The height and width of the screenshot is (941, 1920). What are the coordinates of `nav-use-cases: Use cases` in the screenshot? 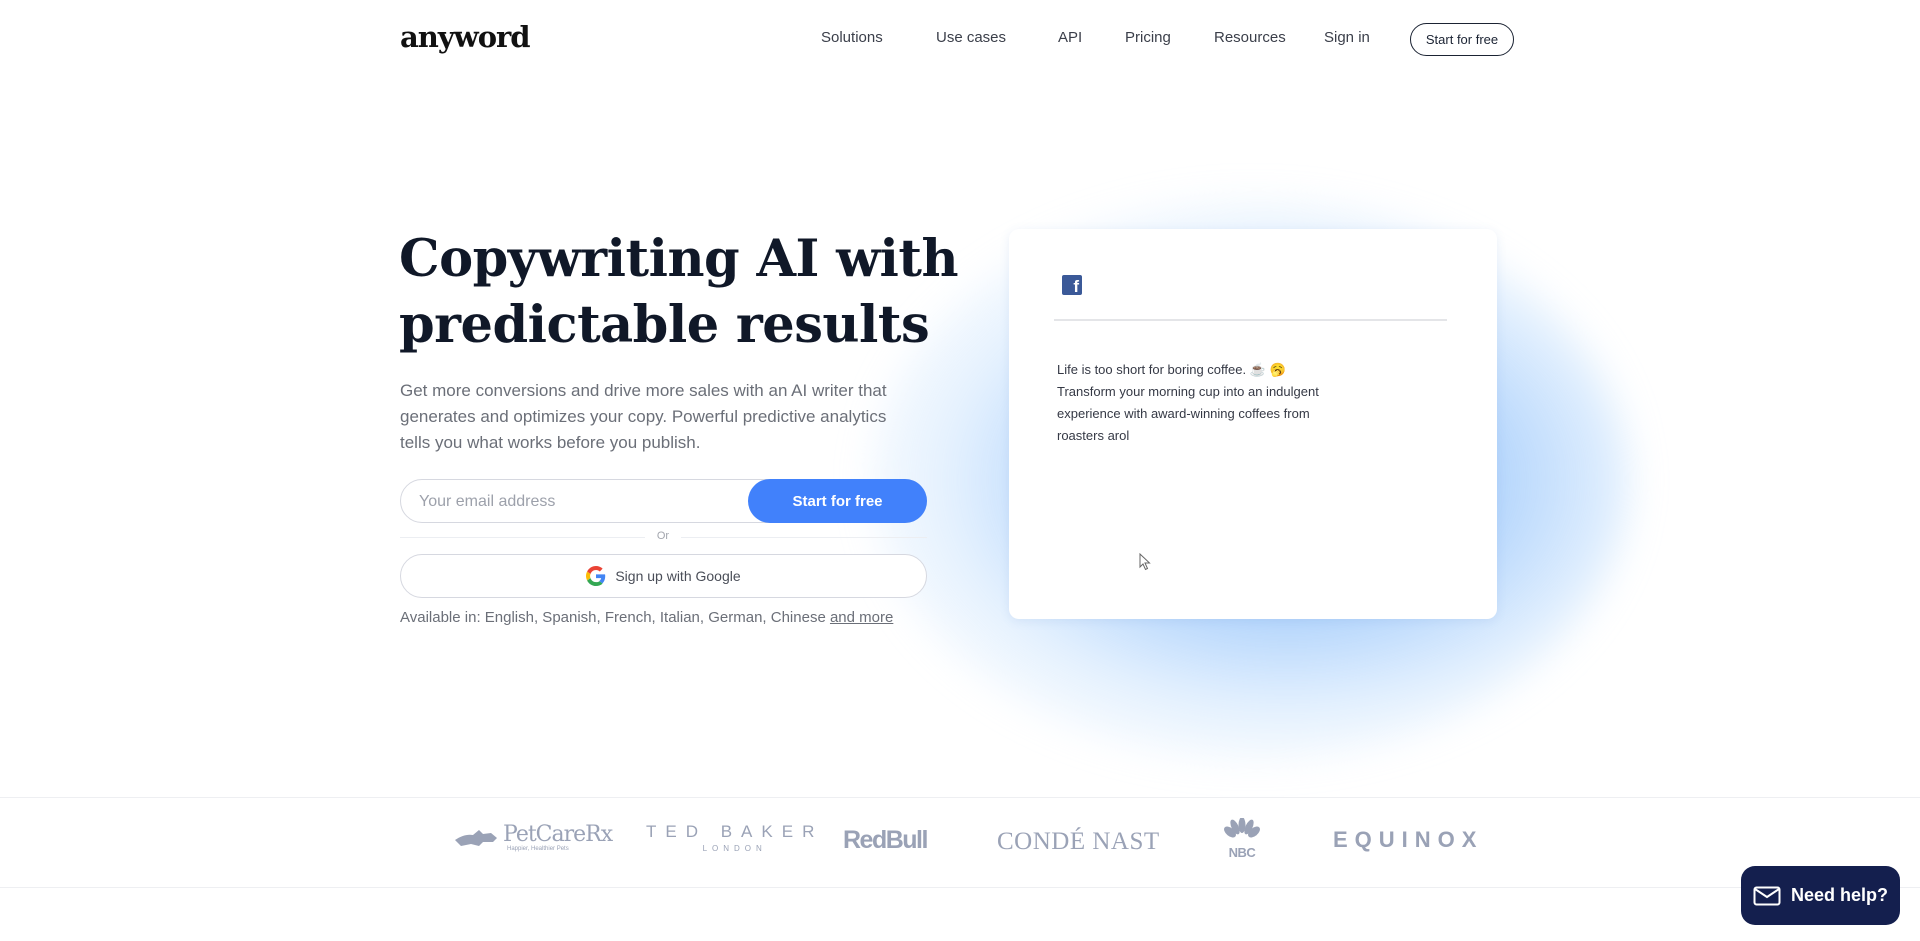 It's located at (971, 37).